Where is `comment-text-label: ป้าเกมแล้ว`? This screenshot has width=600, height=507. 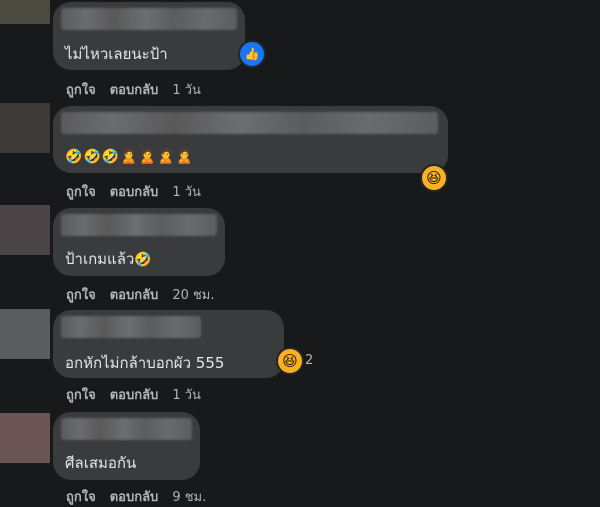 comment-text-label: ป้าเกมแล้ว is located at coordinates (100, 259).